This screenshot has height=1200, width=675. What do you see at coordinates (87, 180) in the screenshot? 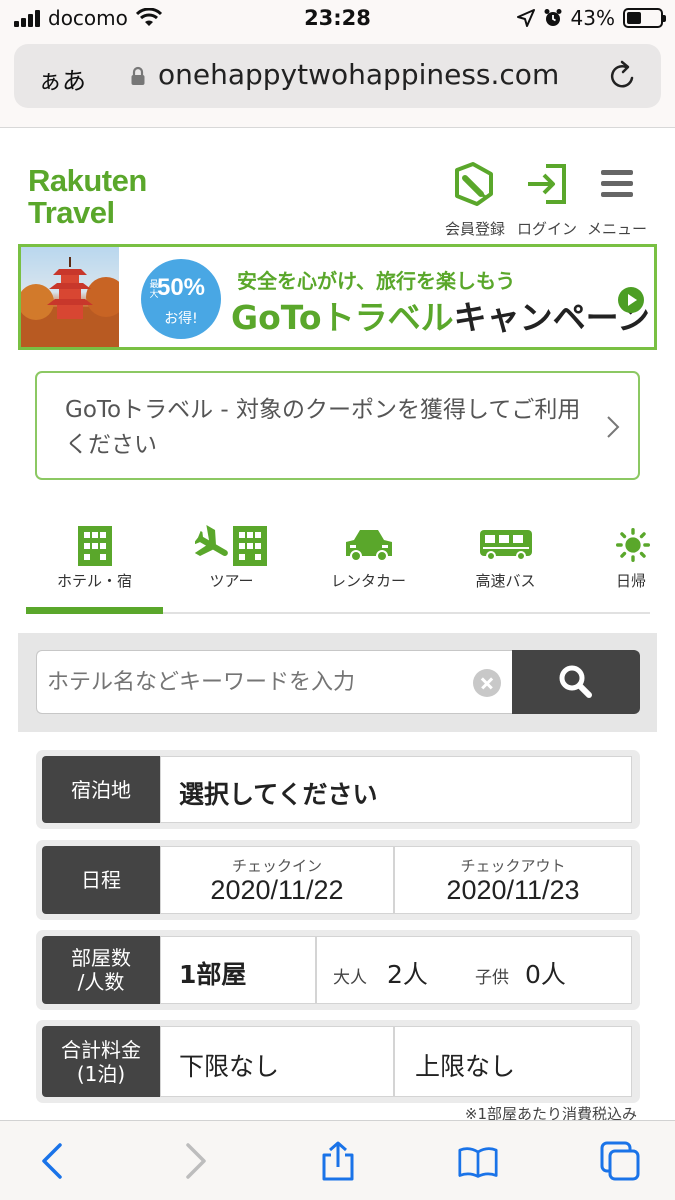
I see `logo-line1: Rakuten` at bounding box center [87, 180].